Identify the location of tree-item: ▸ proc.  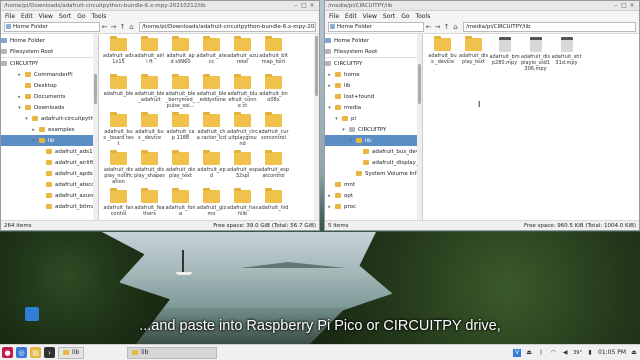
(373, 206).